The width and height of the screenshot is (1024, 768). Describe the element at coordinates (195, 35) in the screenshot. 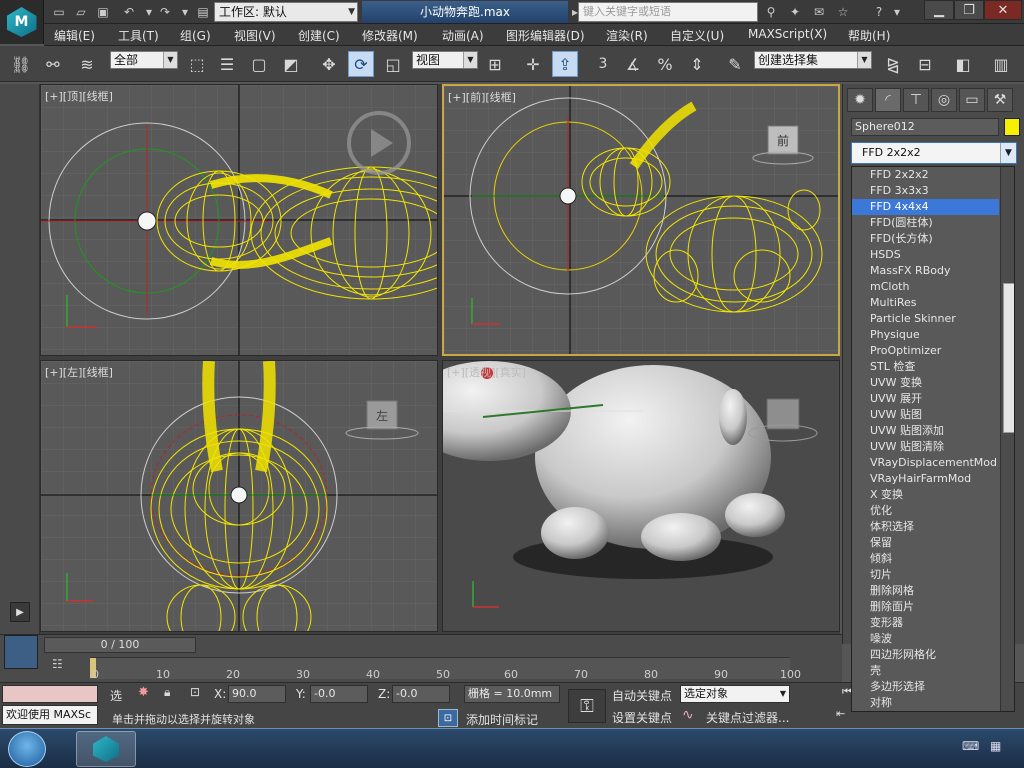

I see `menu-group: 组(G)` at that location.